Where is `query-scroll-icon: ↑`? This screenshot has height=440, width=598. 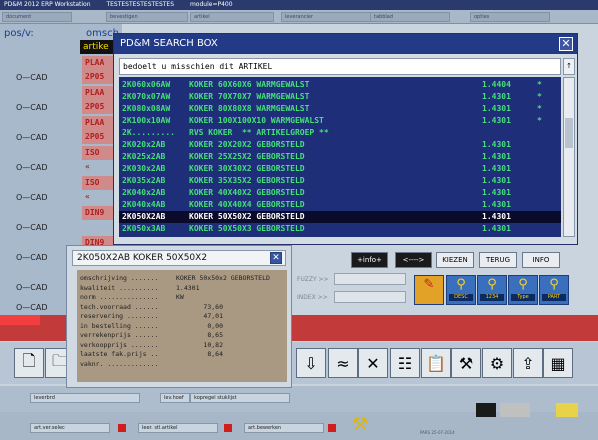
query-scroll-icon: ↑ is located at coordinates (569, 66).